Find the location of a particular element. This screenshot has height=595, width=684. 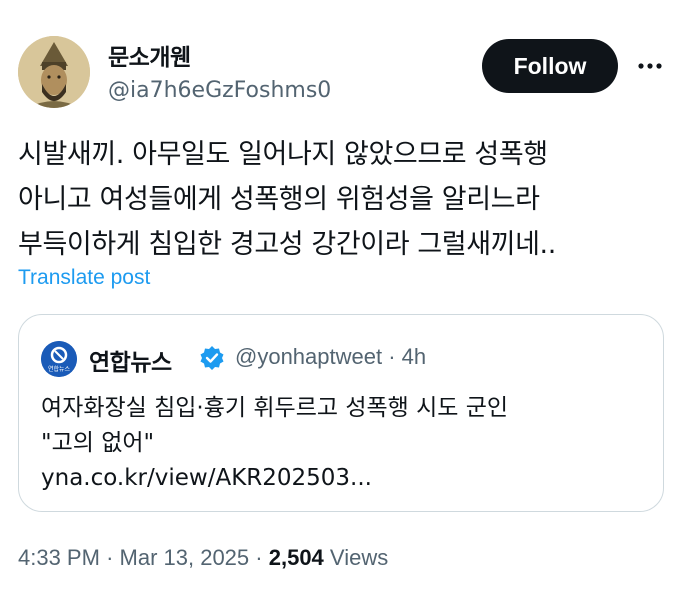

quoted-text-line: "고의 없어" is located at coordinates (98, 443).